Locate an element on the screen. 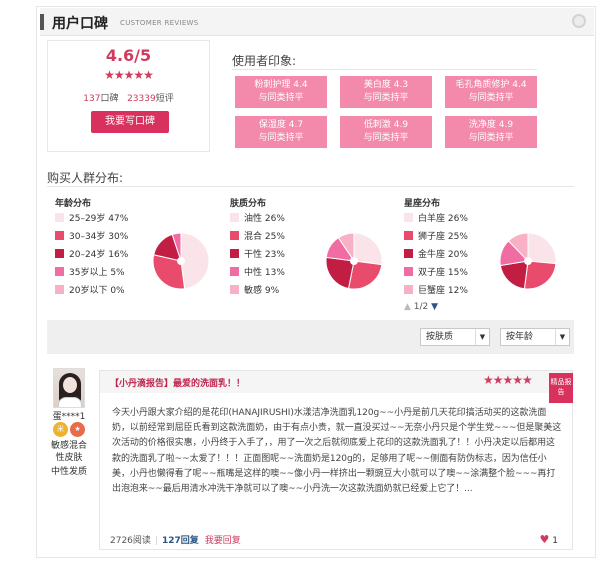 Image resolution: width=600 pixels, height=562 pixels. legend-pct: 16% is located at coordinates (118, 255).